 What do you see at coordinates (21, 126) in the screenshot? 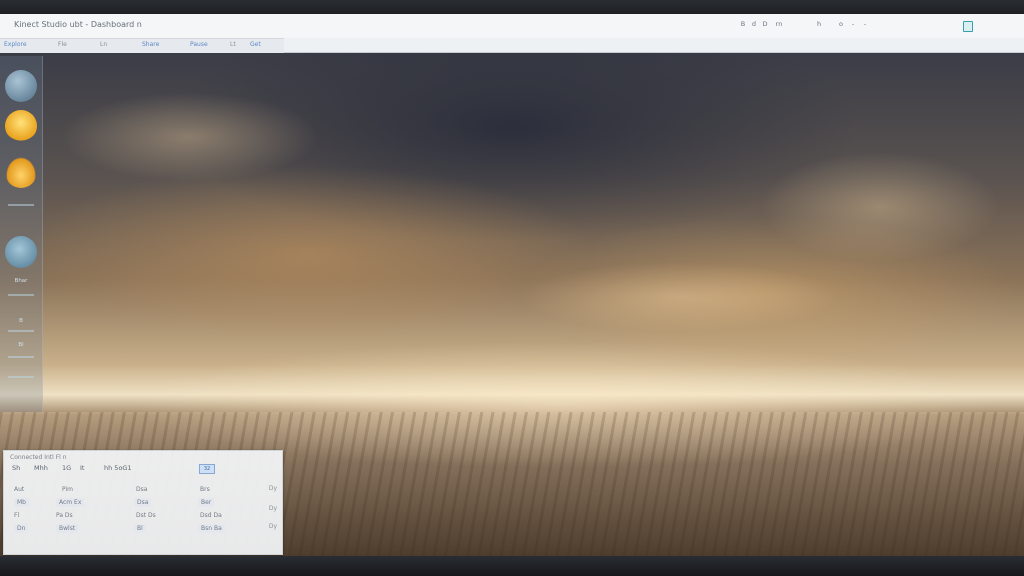
I see `sun-icon` at bounding box center [21, 126].